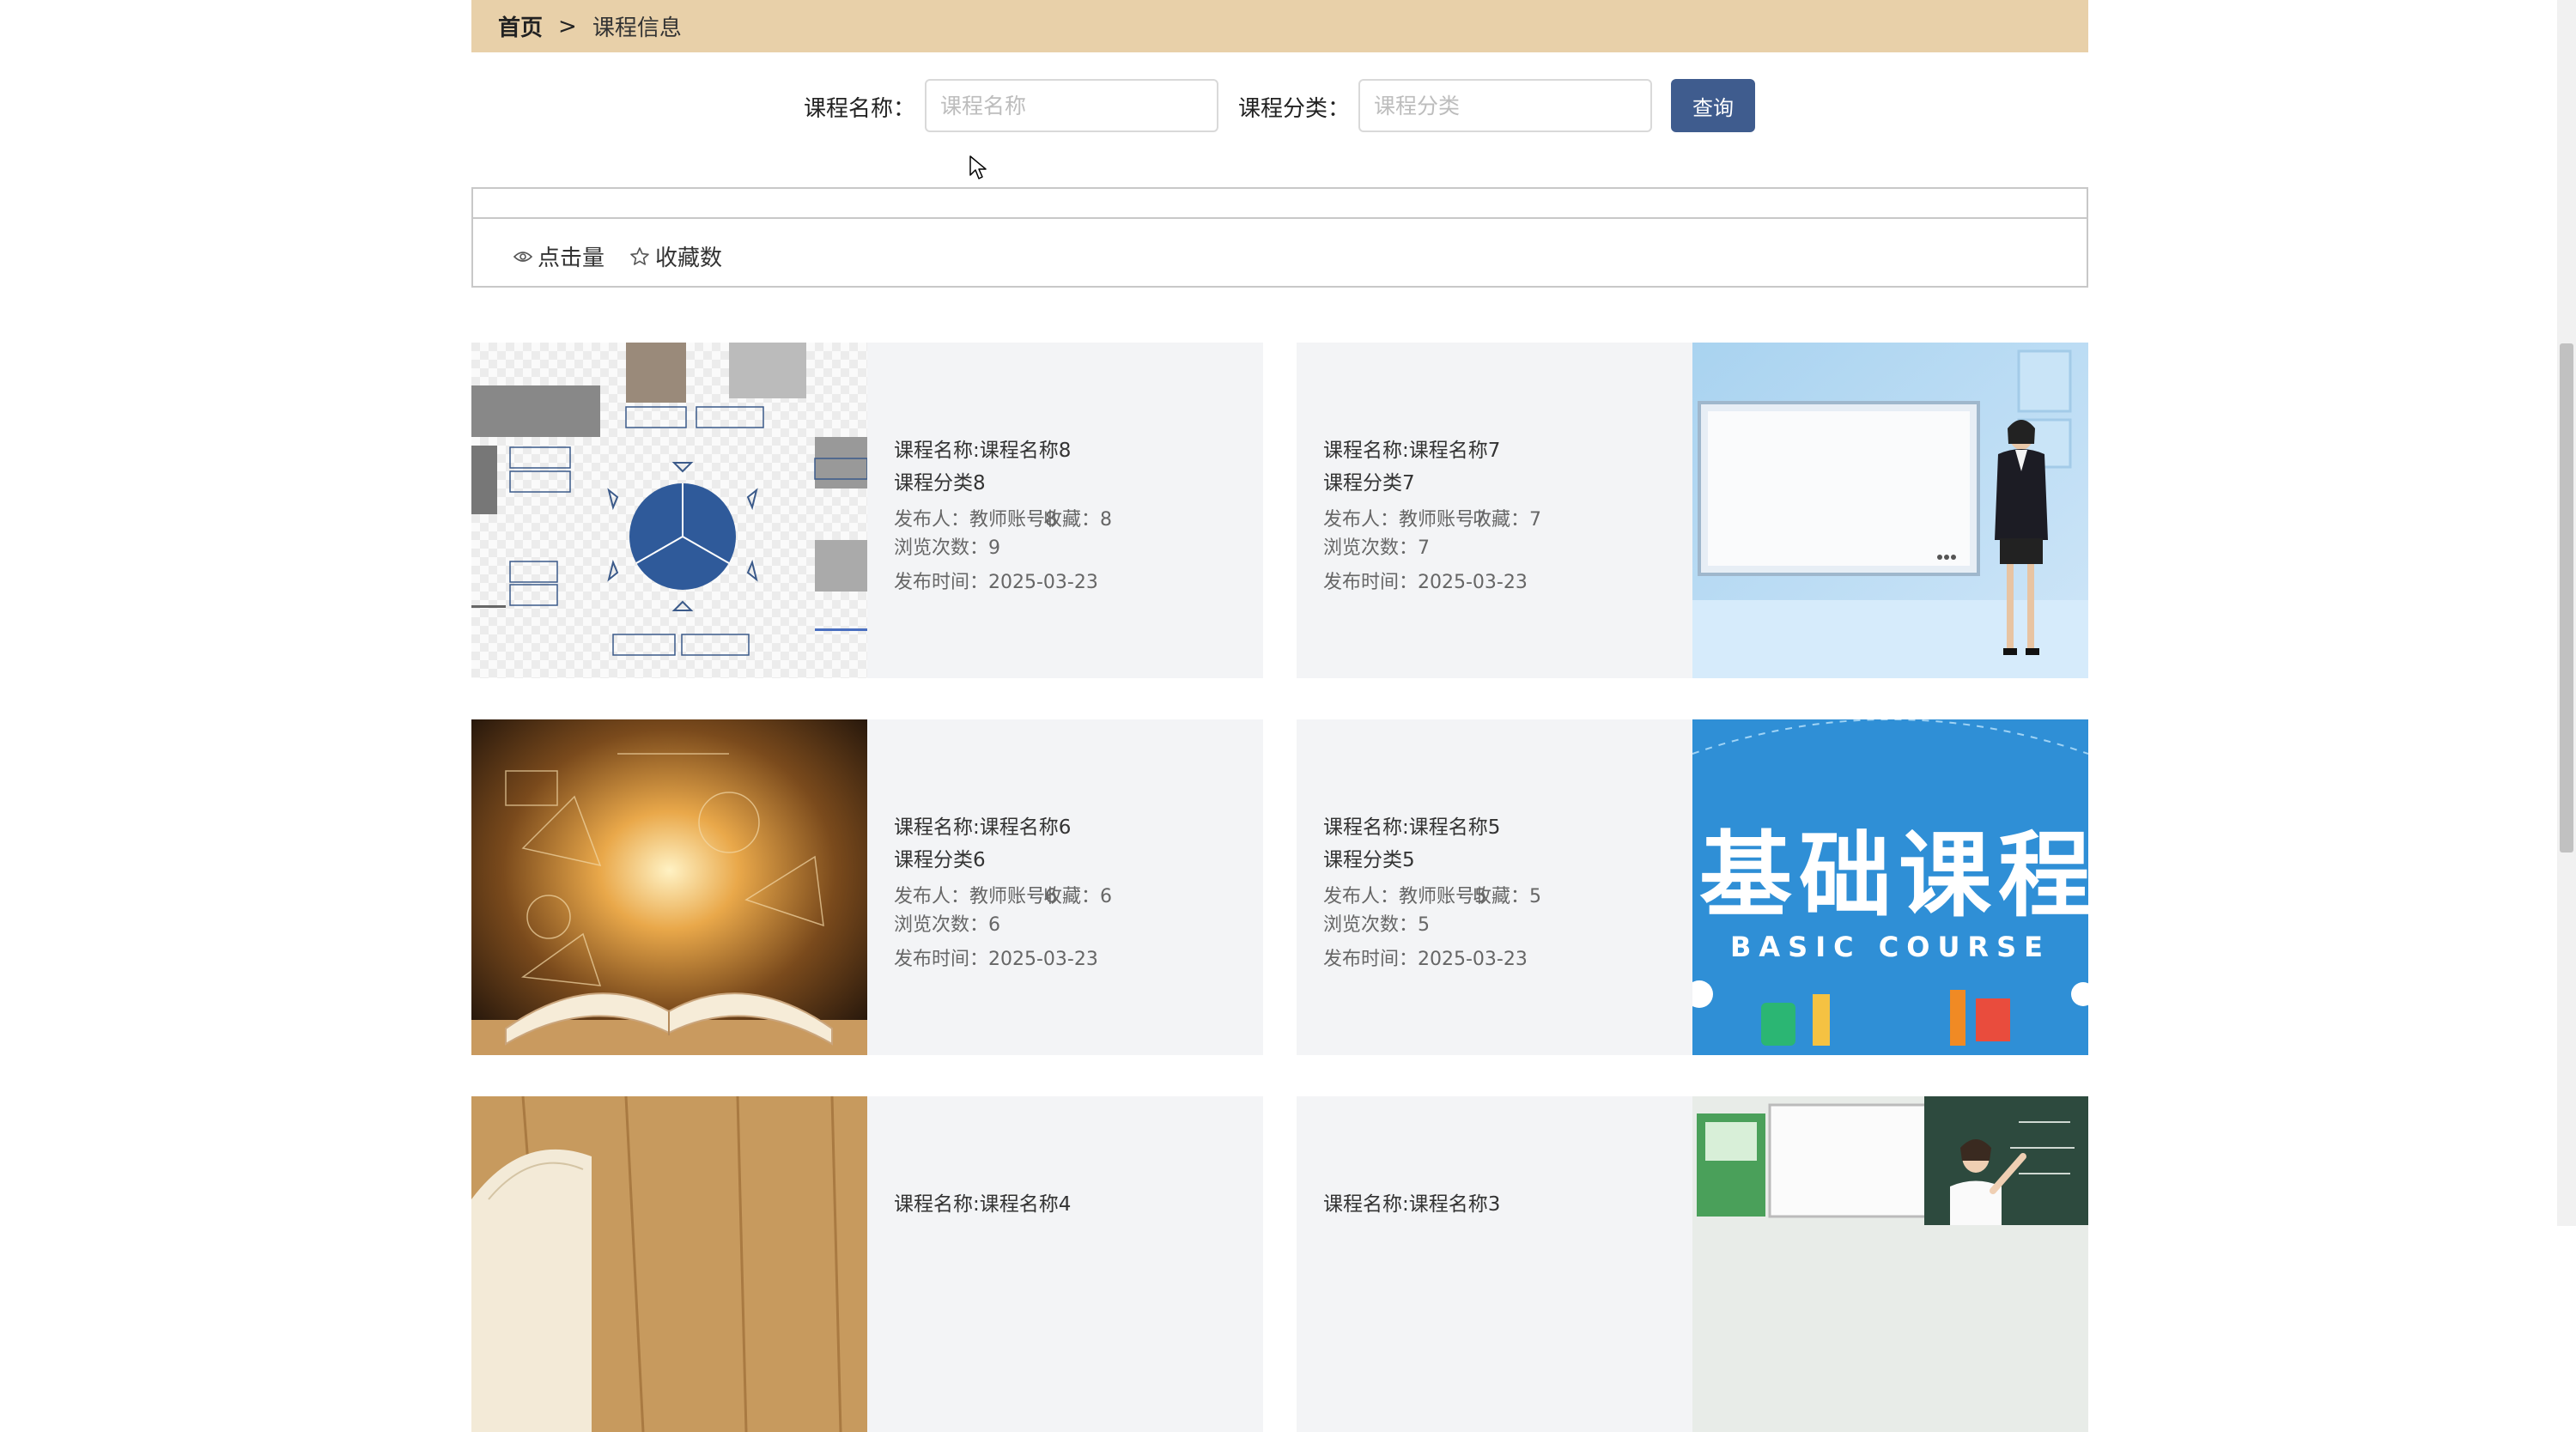  I want to click on course-category: 课程分类6, so click(940, 860).